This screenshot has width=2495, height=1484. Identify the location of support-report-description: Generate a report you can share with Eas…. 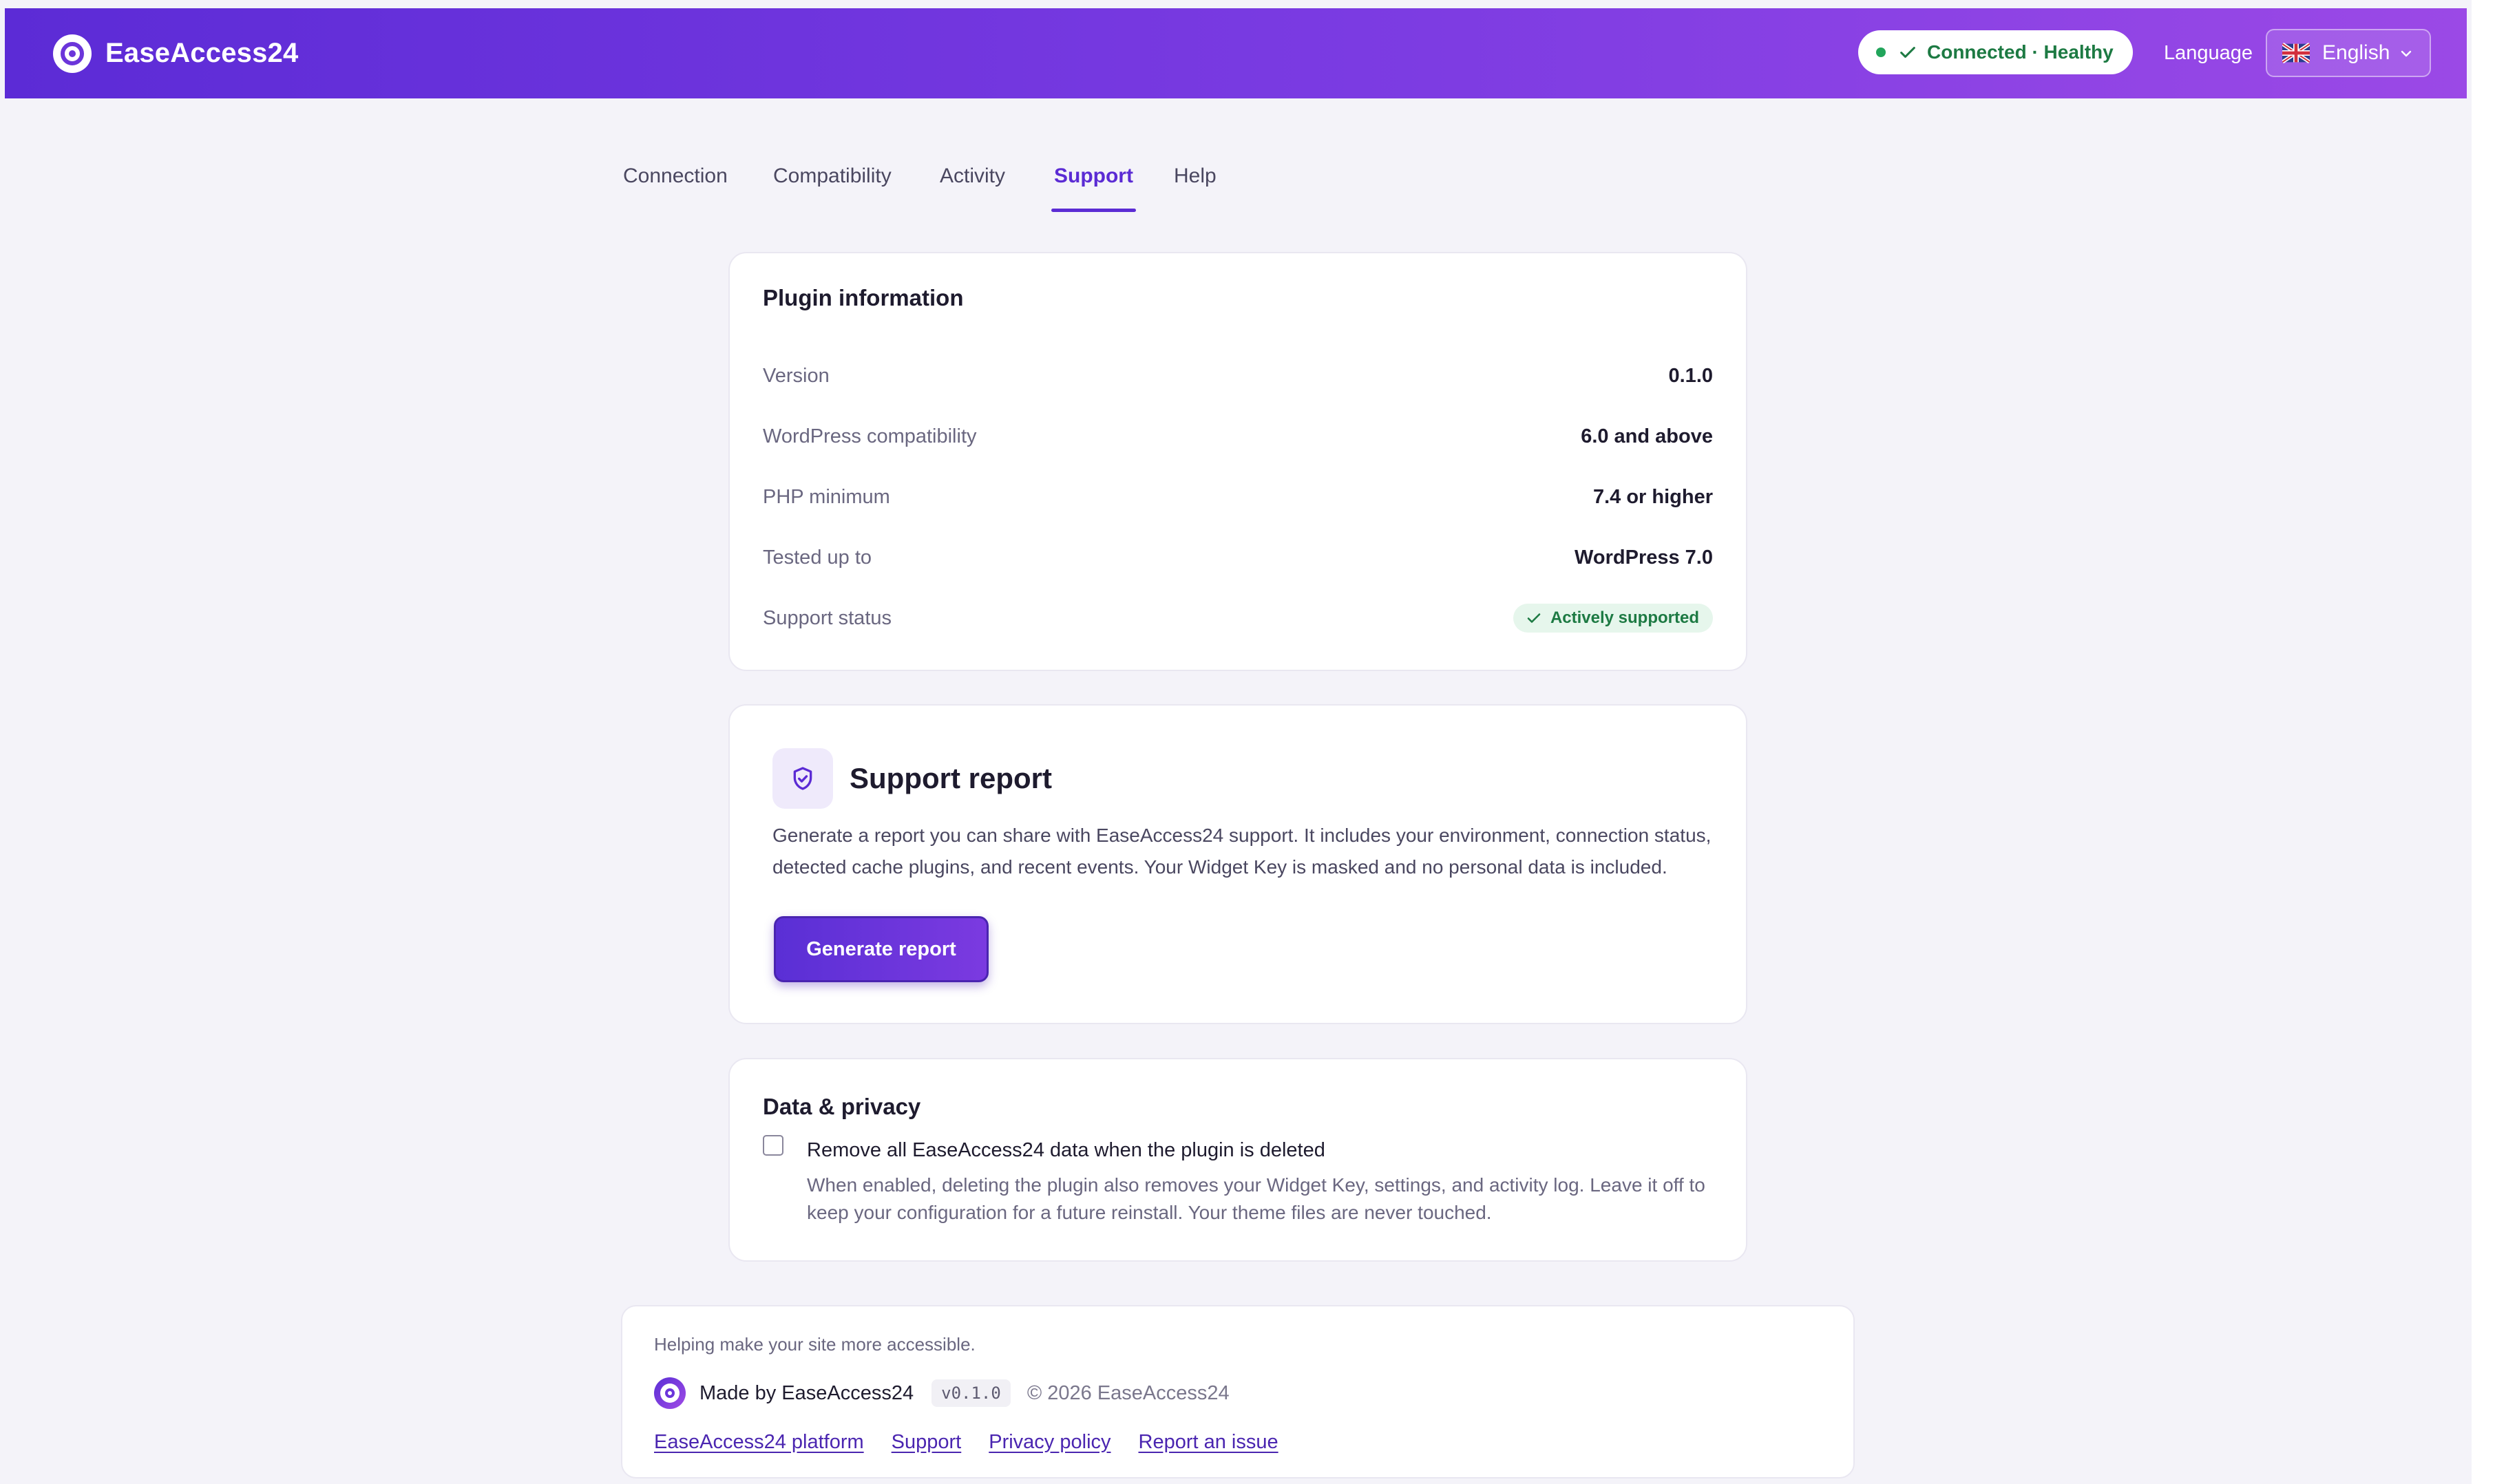
(1242, 851).